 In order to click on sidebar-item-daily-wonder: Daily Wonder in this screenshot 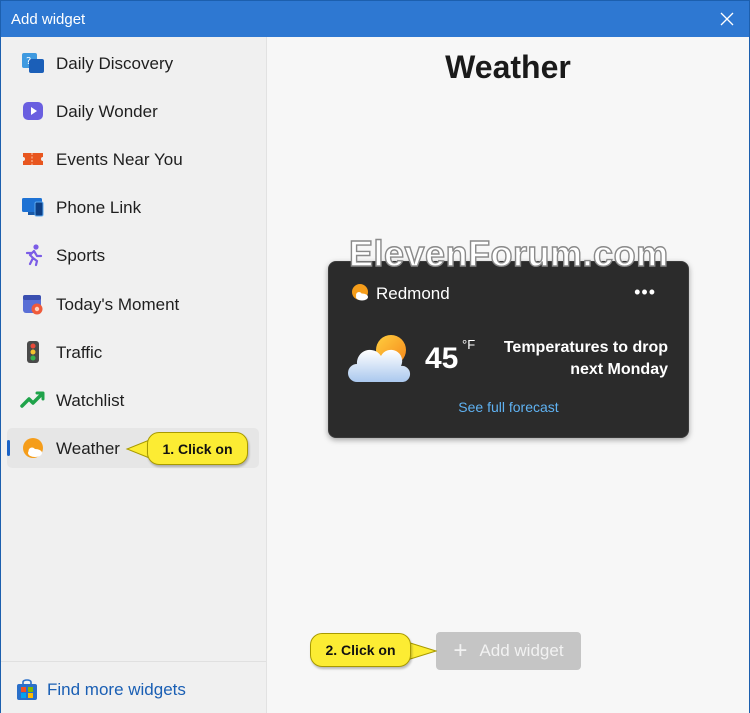, I will do `click(133, 111)`.